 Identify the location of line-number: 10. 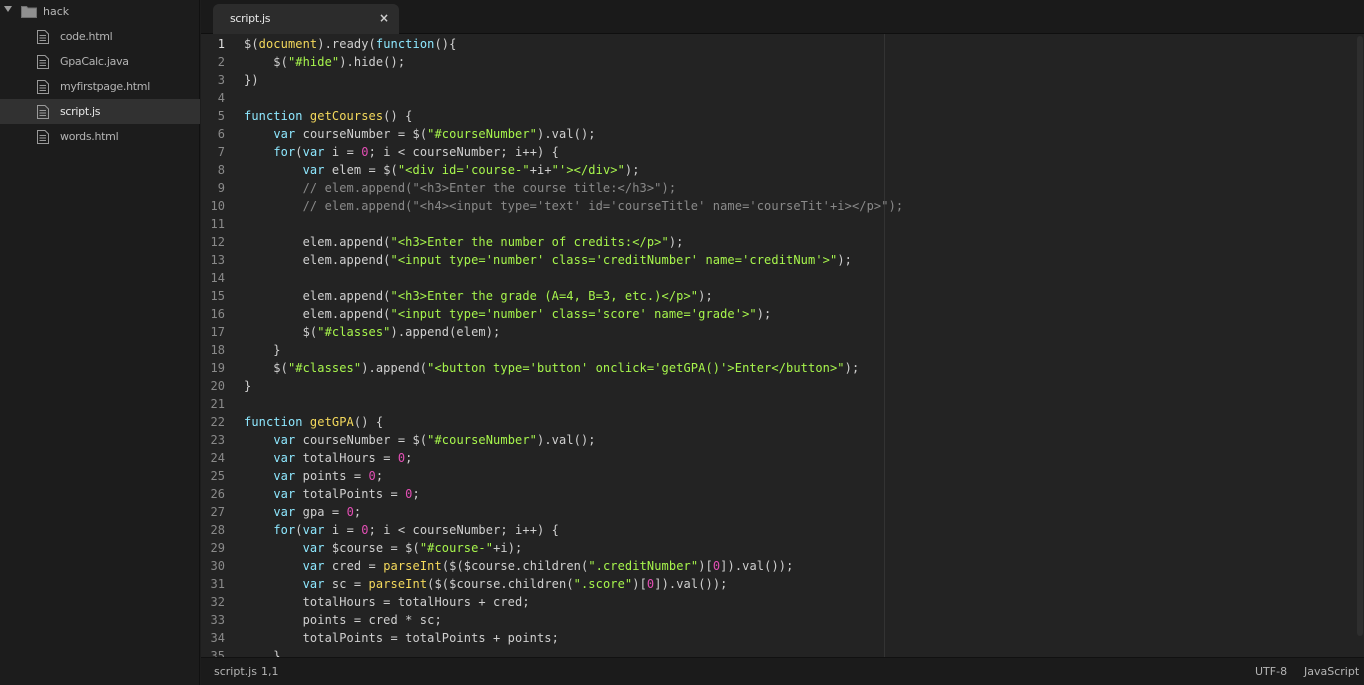
(217, 206).